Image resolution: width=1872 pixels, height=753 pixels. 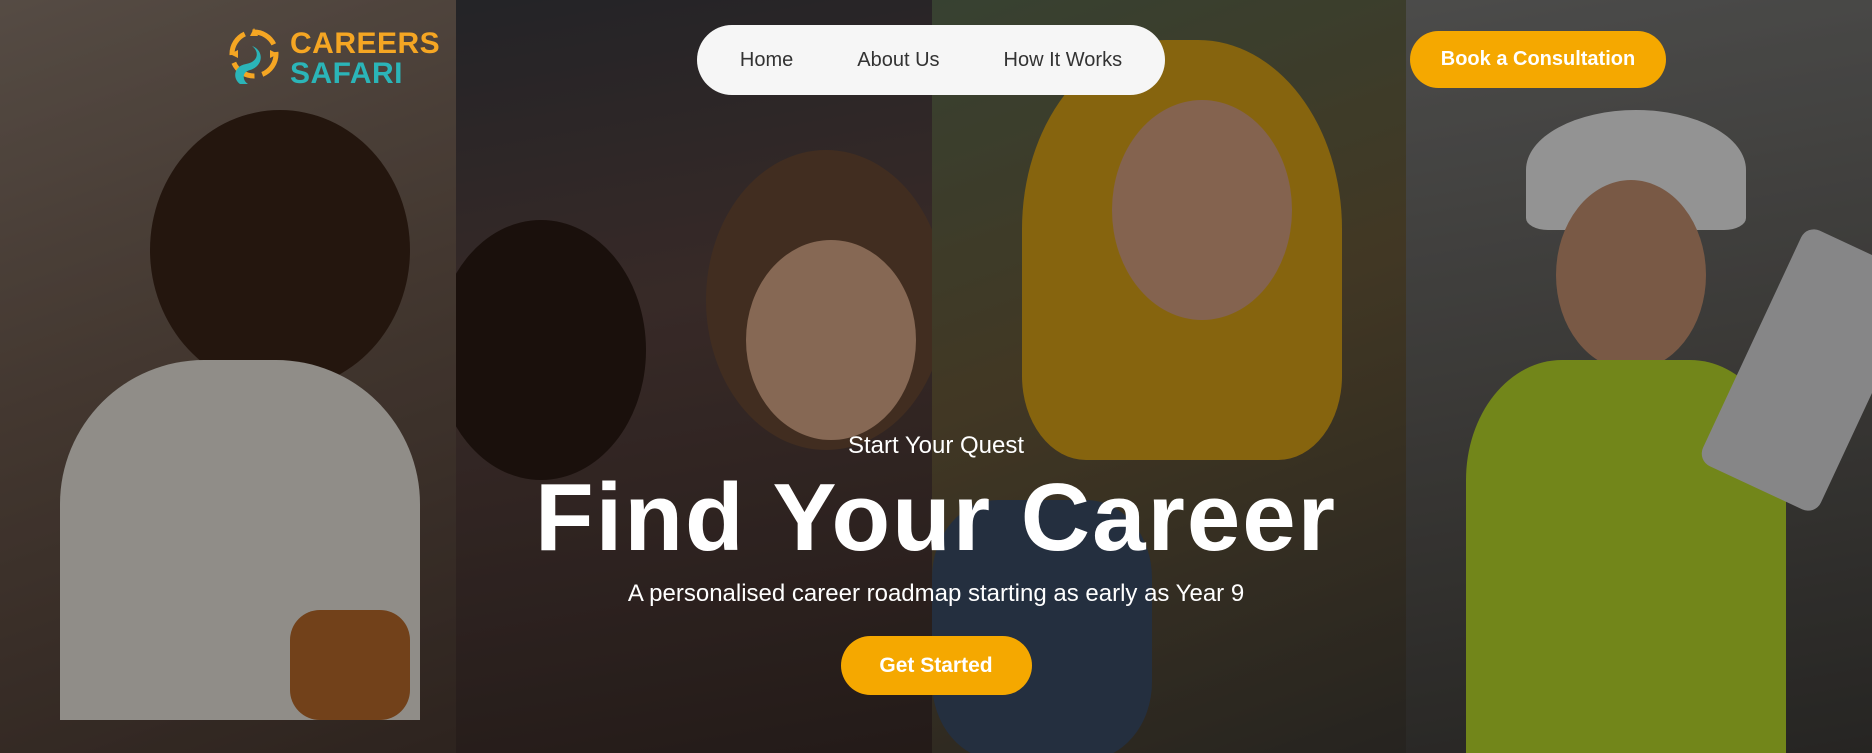 I want to click on site-logo: CAREERS SAFARI, so click(x=330, y=59).